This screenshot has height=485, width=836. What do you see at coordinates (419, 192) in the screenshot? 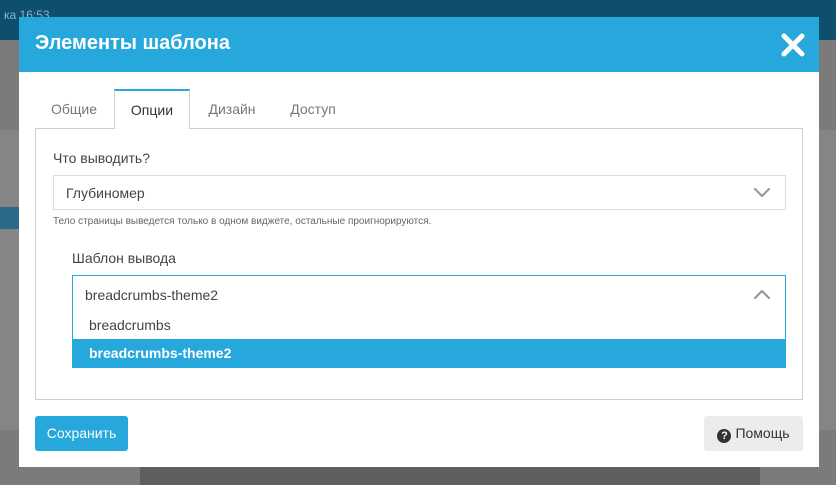
I see `output-select: Глубиномер` at bounding box center [419, 192].